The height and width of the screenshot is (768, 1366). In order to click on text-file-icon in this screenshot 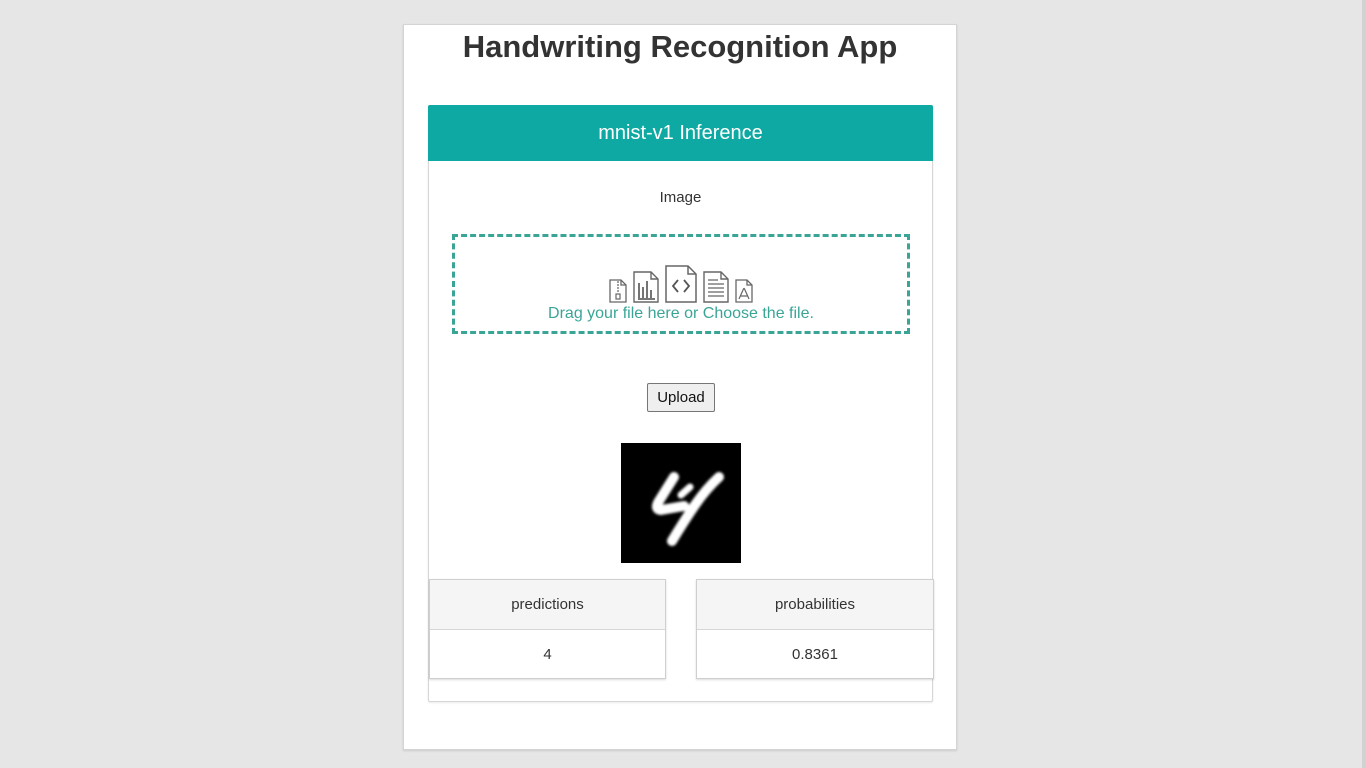, I will do `click(716, 287)`.